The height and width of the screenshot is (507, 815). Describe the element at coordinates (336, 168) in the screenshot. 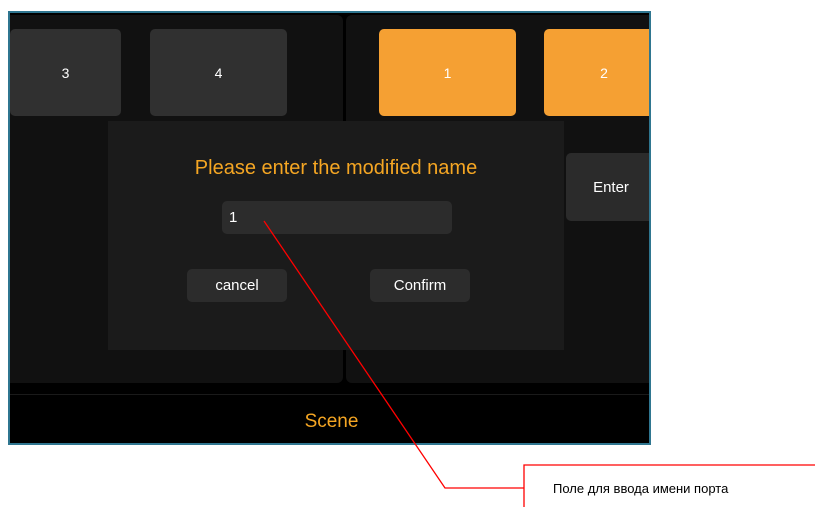

I see `dialog-title: Please enter the modified name` at that location.